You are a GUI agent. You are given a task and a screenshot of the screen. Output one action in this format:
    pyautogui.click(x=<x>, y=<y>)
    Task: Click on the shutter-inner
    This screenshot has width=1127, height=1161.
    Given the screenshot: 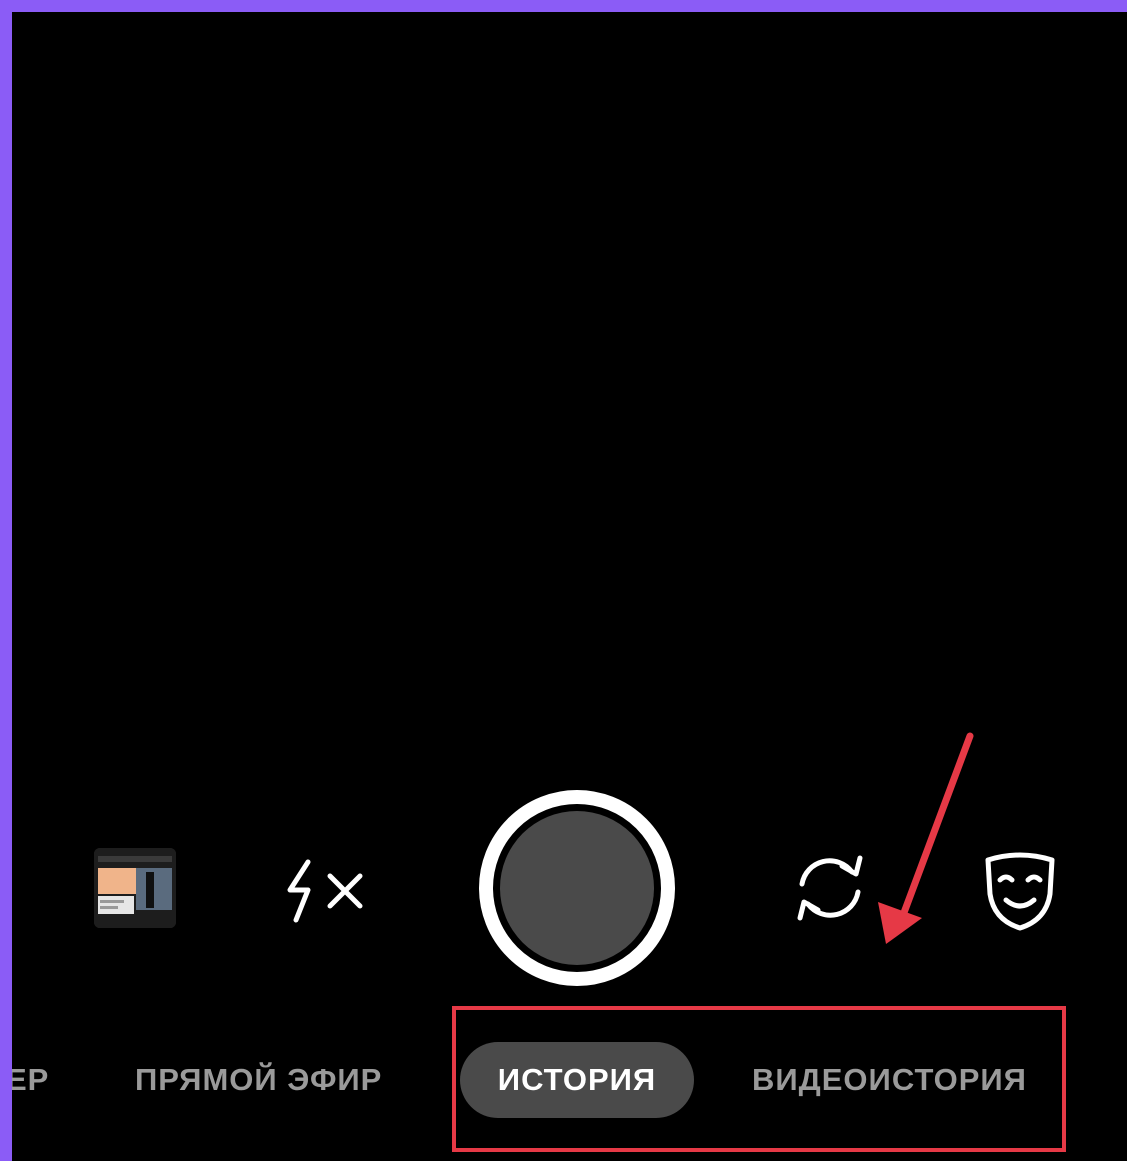 What is the action you would take?
    pyautogui.click(x=577, y=888)
    